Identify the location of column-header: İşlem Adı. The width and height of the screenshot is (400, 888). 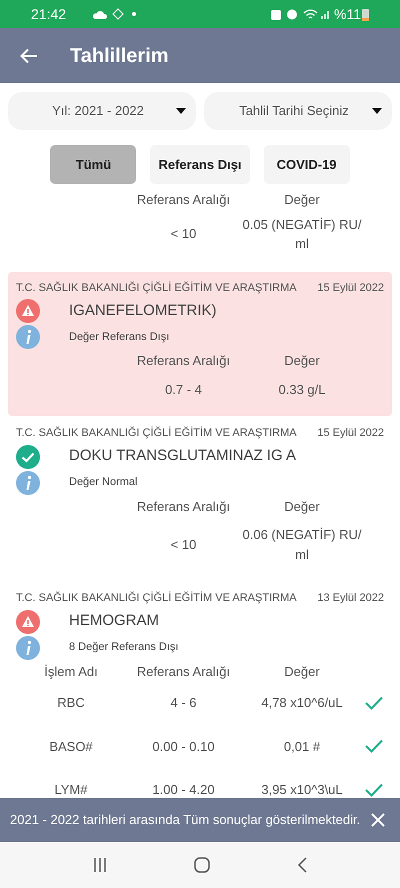
(71, 671).